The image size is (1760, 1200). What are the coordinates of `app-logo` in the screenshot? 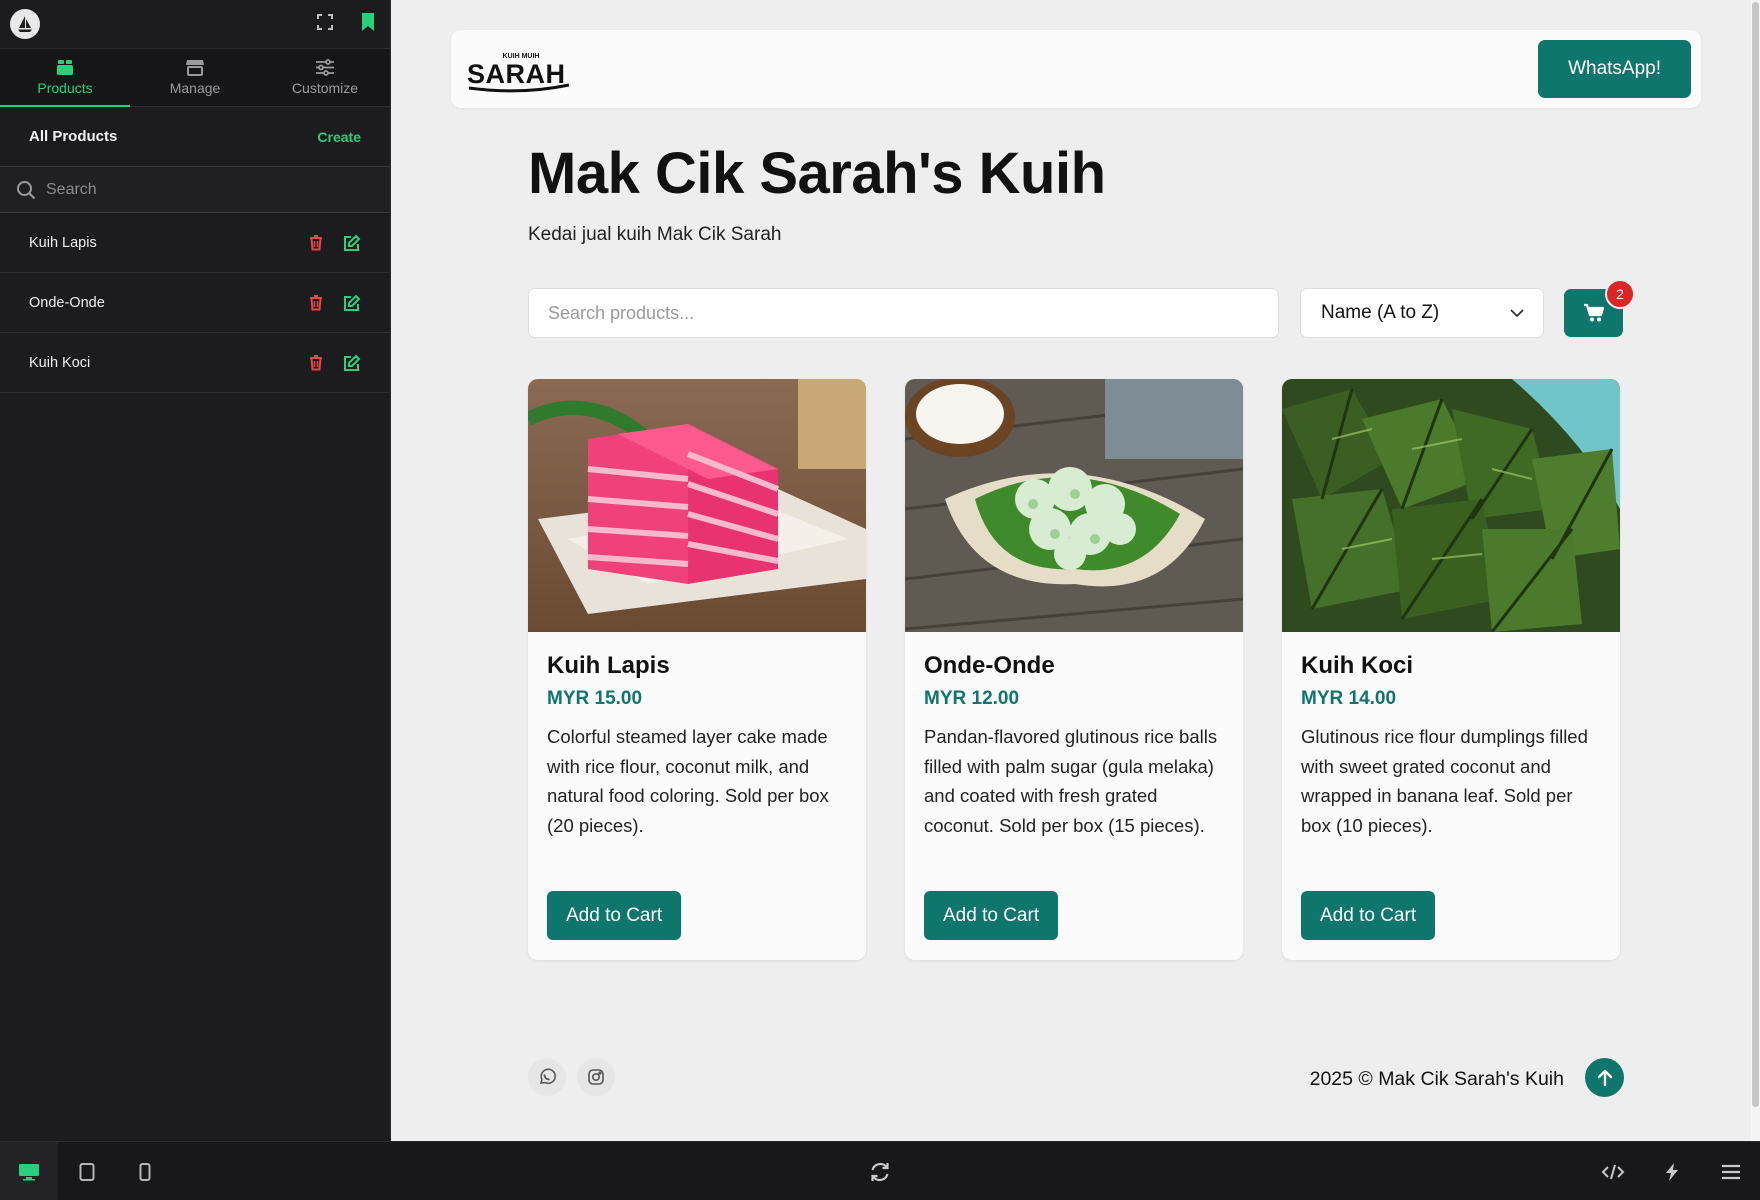 It's located at (25, 24).